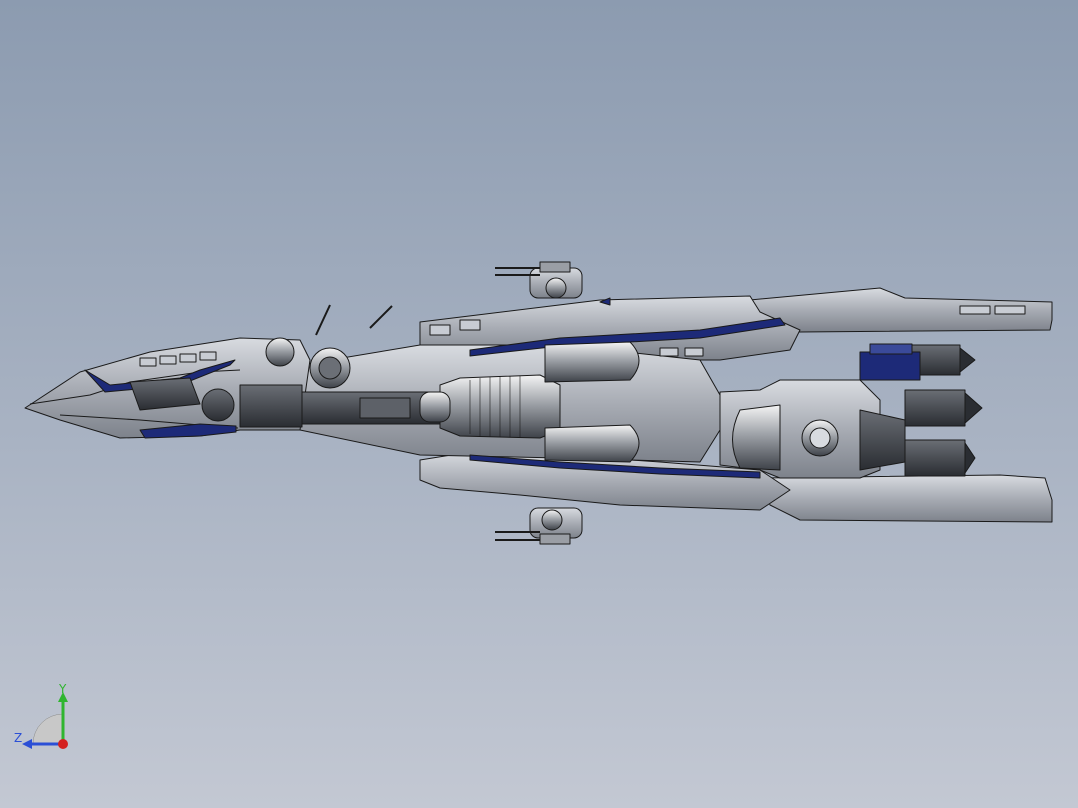  I want to click on triad-z-label: Z, so click(18, 738).